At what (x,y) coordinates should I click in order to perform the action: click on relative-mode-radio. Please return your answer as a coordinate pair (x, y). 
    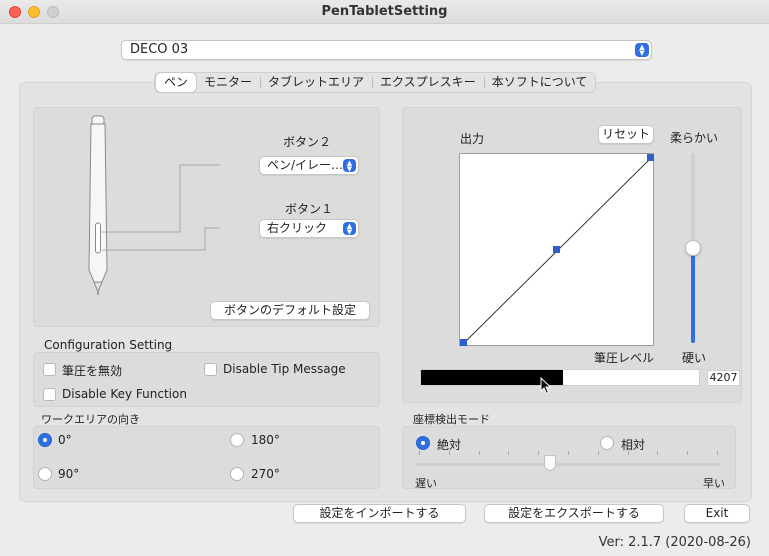
    Looking at the image, I should click on (607, 443).